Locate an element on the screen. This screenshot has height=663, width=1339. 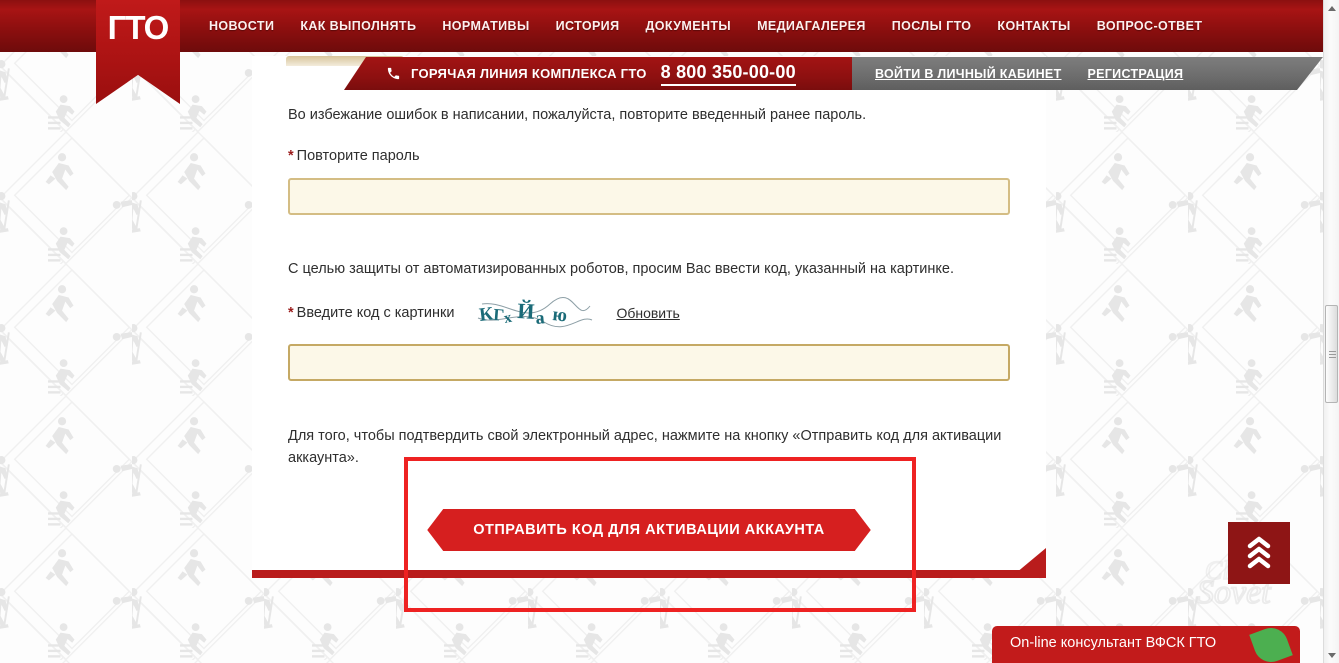
password-field-label: * Повторите пароль is located at coordinates (649, 156).